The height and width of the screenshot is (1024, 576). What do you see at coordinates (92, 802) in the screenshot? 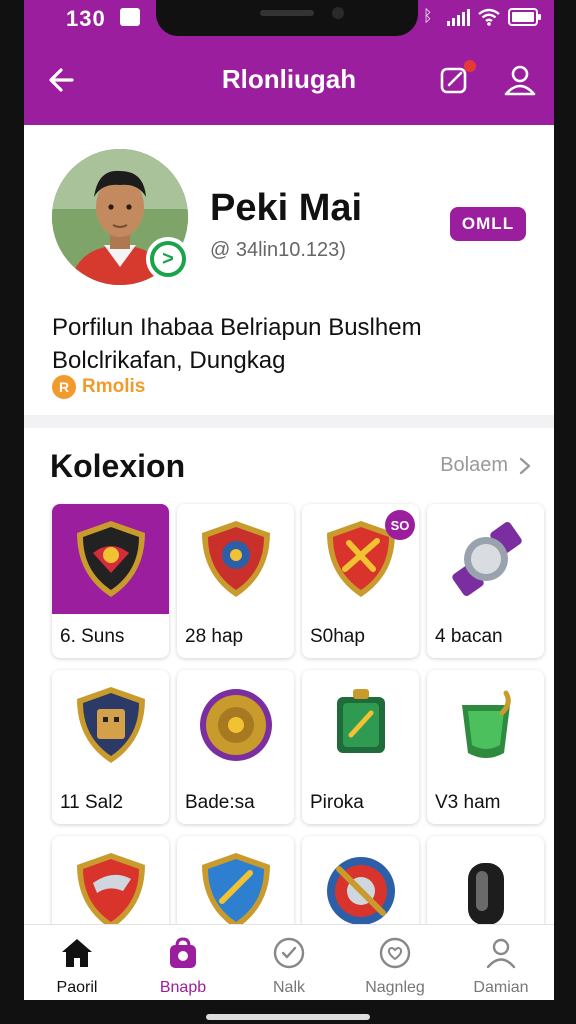
I see `item-label: 11 Sal2` at bounding box center [92, 802].